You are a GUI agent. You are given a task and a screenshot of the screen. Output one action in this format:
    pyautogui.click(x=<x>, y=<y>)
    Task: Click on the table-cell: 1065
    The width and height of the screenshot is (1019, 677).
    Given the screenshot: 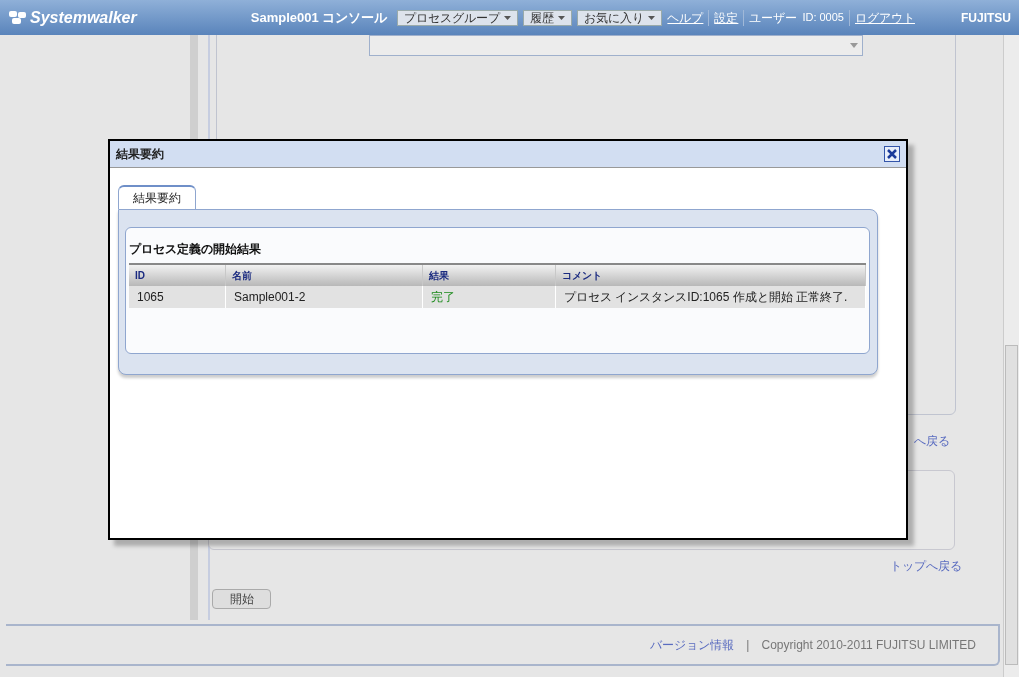 What is the action you would take?
    pyautogui.click(x=177, y=297)
    